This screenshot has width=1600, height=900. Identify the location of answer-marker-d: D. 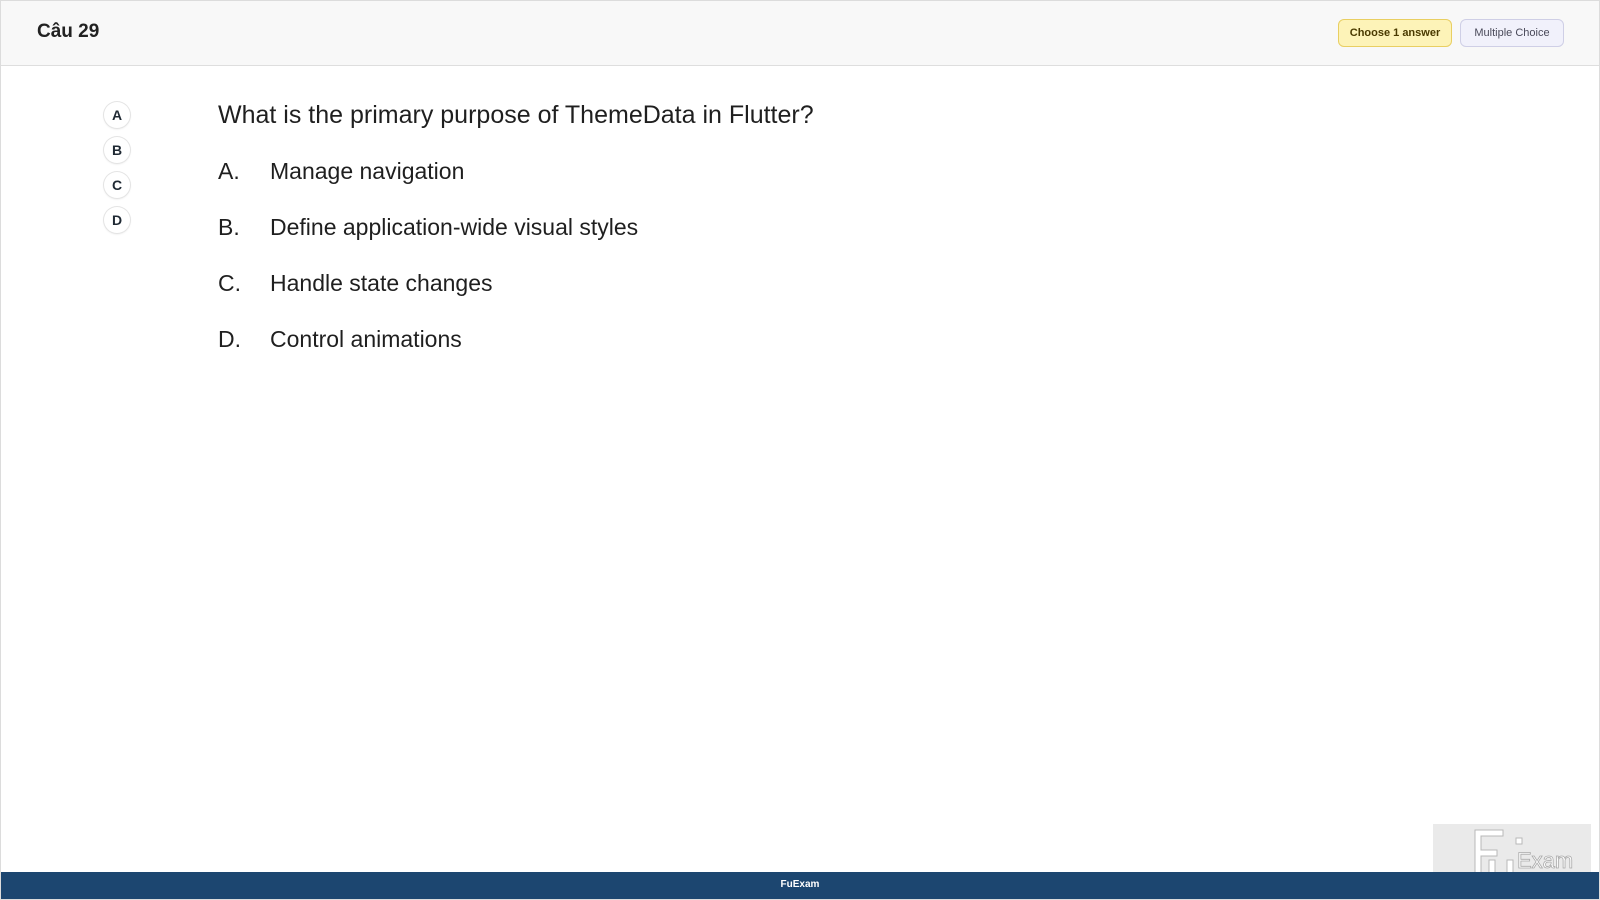
(117, 220).